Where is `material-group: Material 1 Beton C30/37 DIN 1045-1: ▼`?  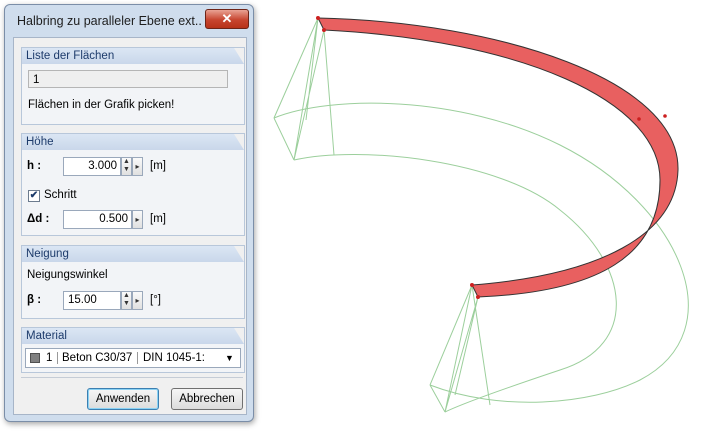 material-group: Material 1 Beton C30/37 DIN 1045-1: ▼ is located at coordinates (133, 350).